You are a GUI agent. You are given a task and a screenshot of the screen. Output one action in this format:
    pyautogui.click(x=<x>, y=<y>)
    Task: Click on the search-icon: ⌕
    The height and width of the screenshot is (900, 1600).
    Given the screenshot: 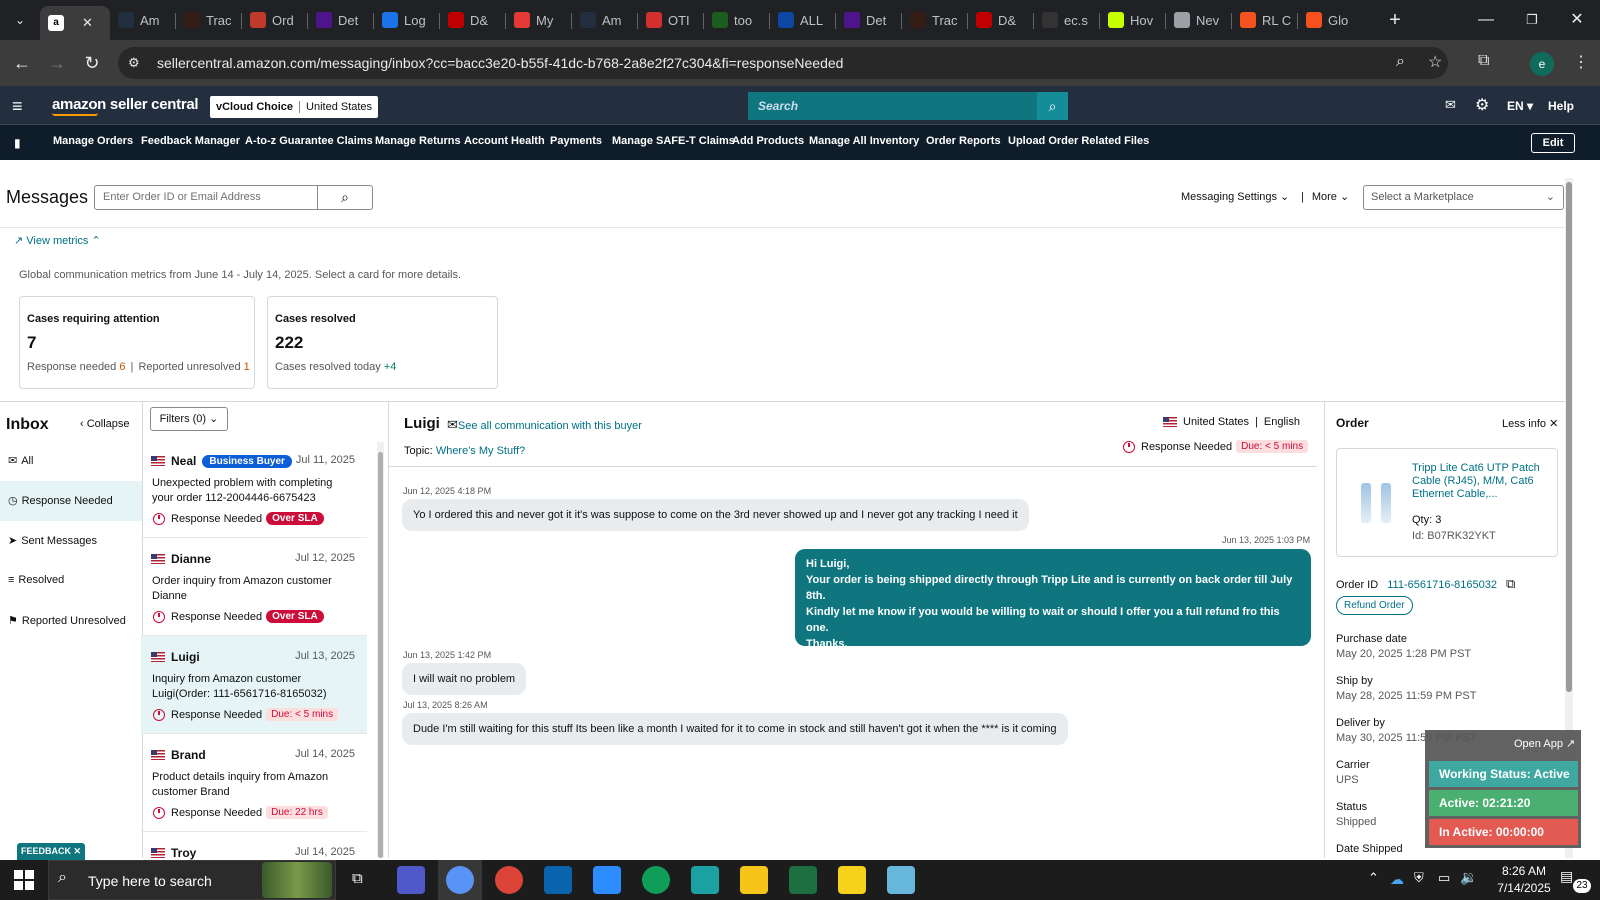 What is the action you would take?
    pyautogui.click(x=1052, y=106)
    